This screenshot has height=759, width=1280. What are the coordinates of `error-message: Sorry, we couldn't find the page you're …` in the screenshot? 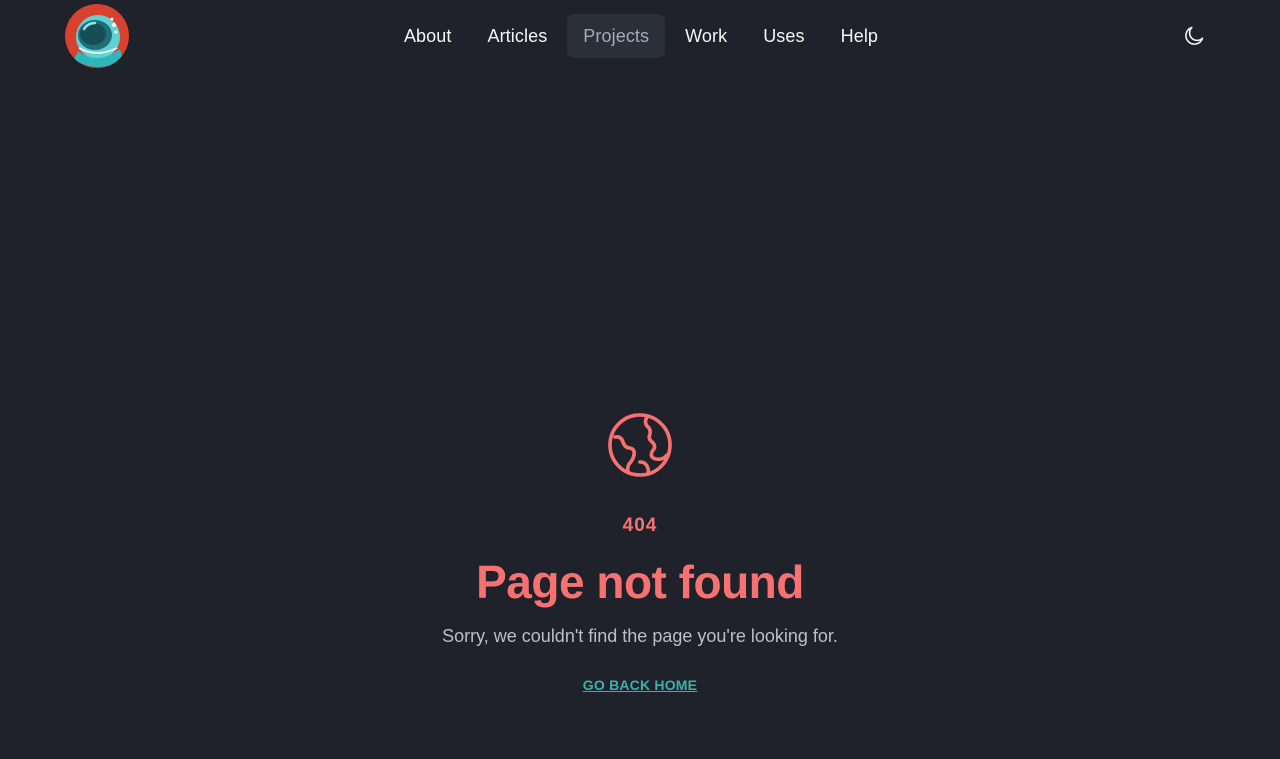 It's located at (640, 636).